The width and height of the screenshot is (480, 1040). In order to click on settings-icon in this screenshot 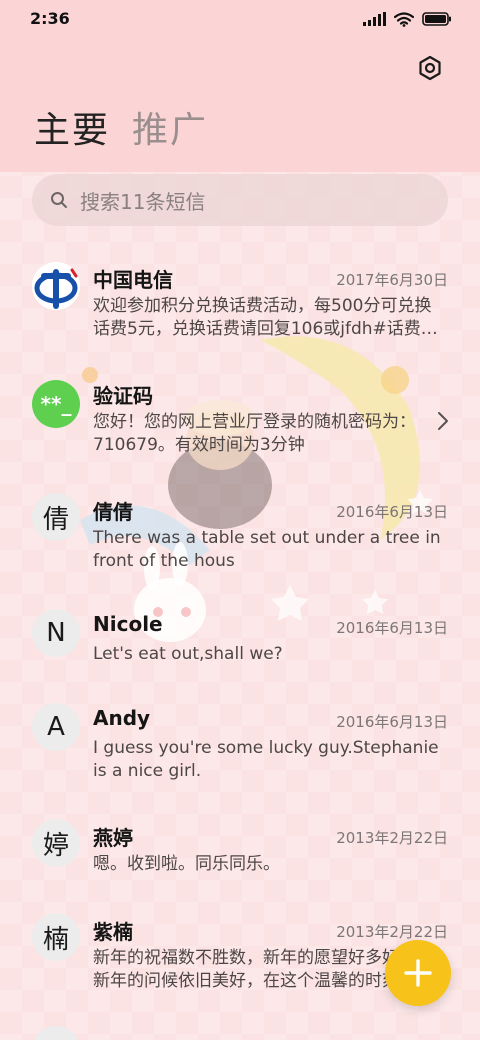, I will do `click(430, 68)`.